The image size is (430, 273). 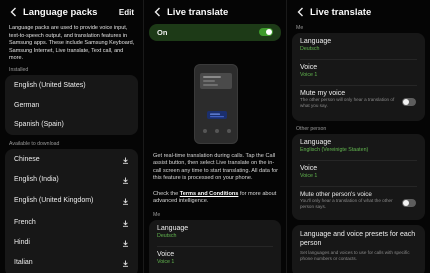 I want to click on list-item: English (India), so click(x=72, y=179).